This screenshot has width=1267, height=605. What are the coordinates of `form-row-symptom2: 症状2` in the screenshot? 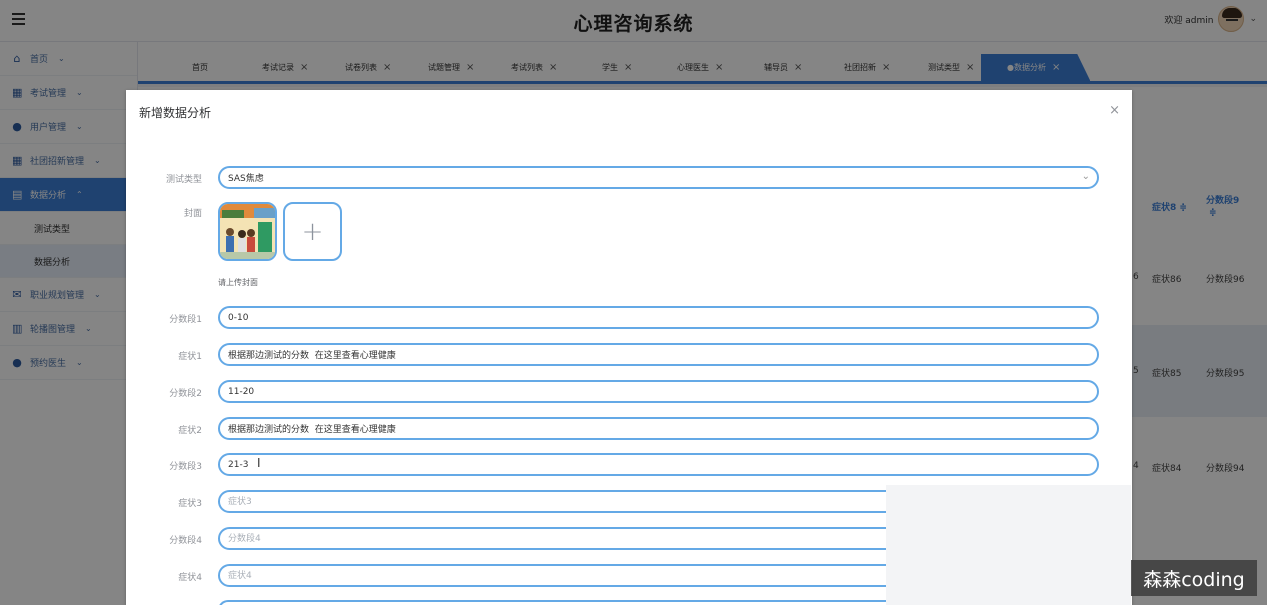 It's located at (629, 429).